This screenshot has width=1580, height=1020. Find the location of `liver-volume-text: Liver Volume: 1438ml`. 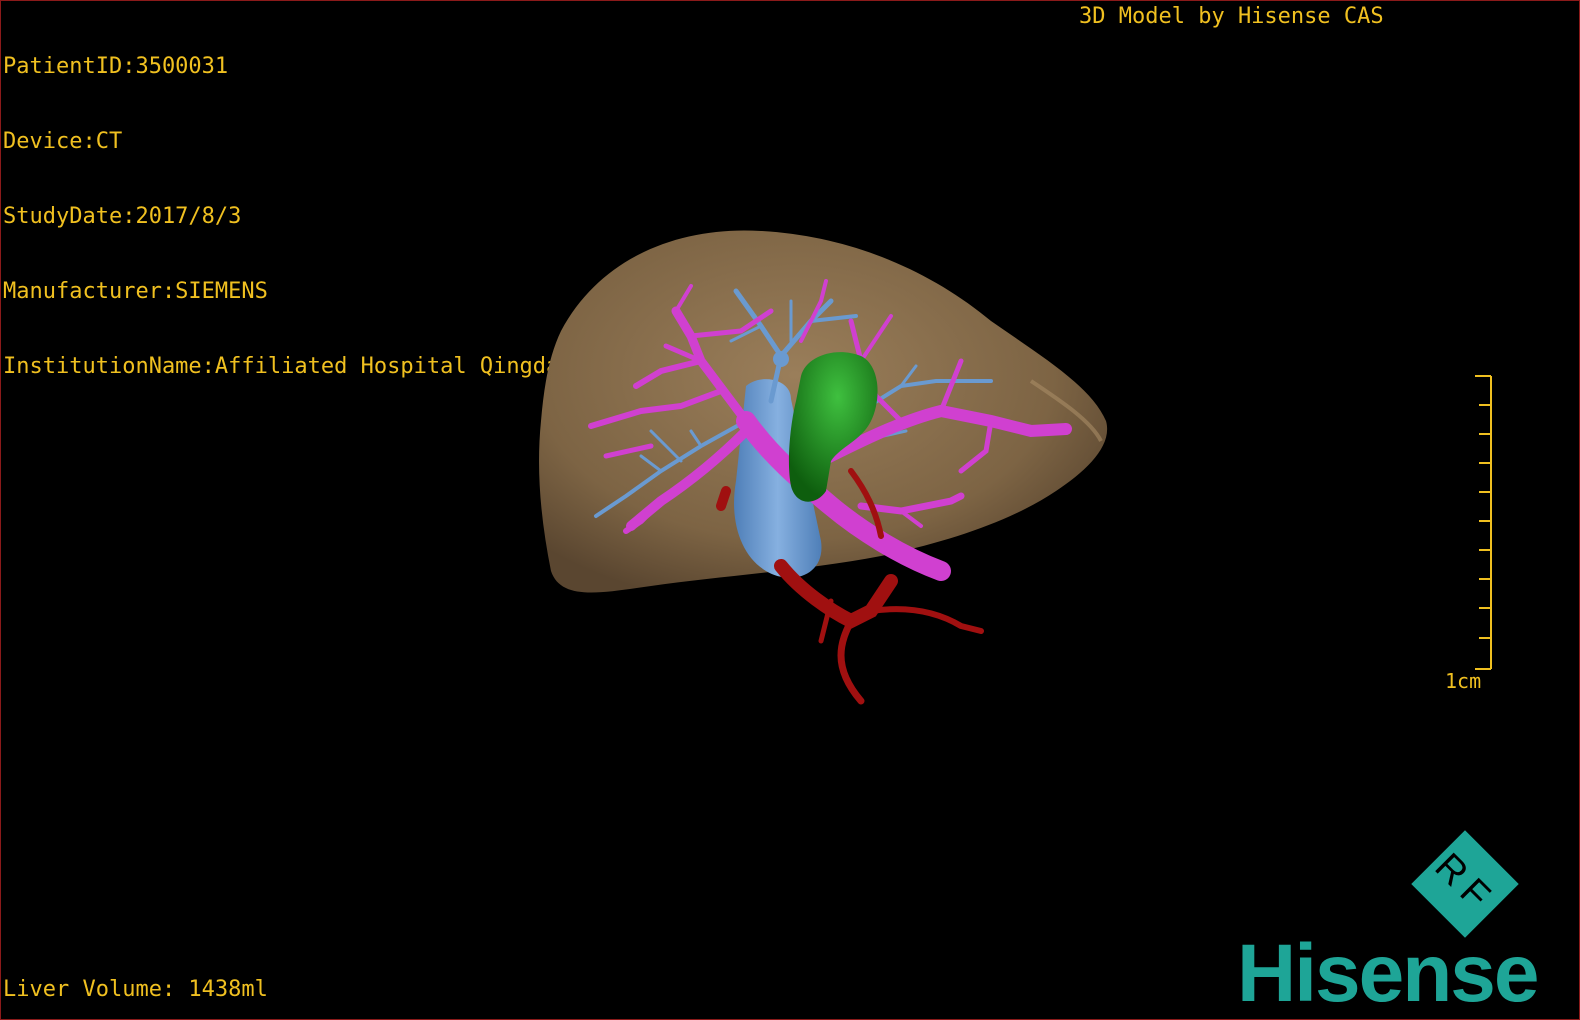

liver-volume-text: Liver Volume: 1438ml is located at coordinates (135, 989).